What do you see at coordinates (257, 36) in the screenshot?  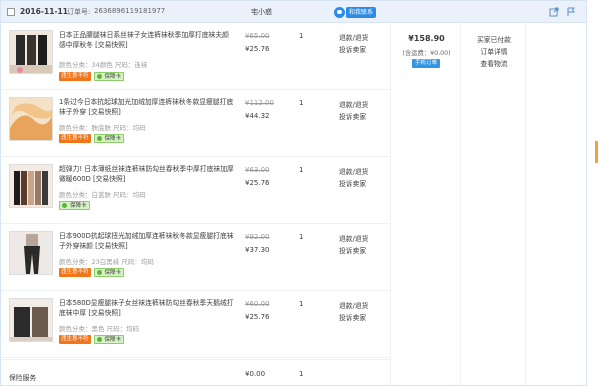 I see `original-price: ¥65.00` at bounding box center [257, 36].